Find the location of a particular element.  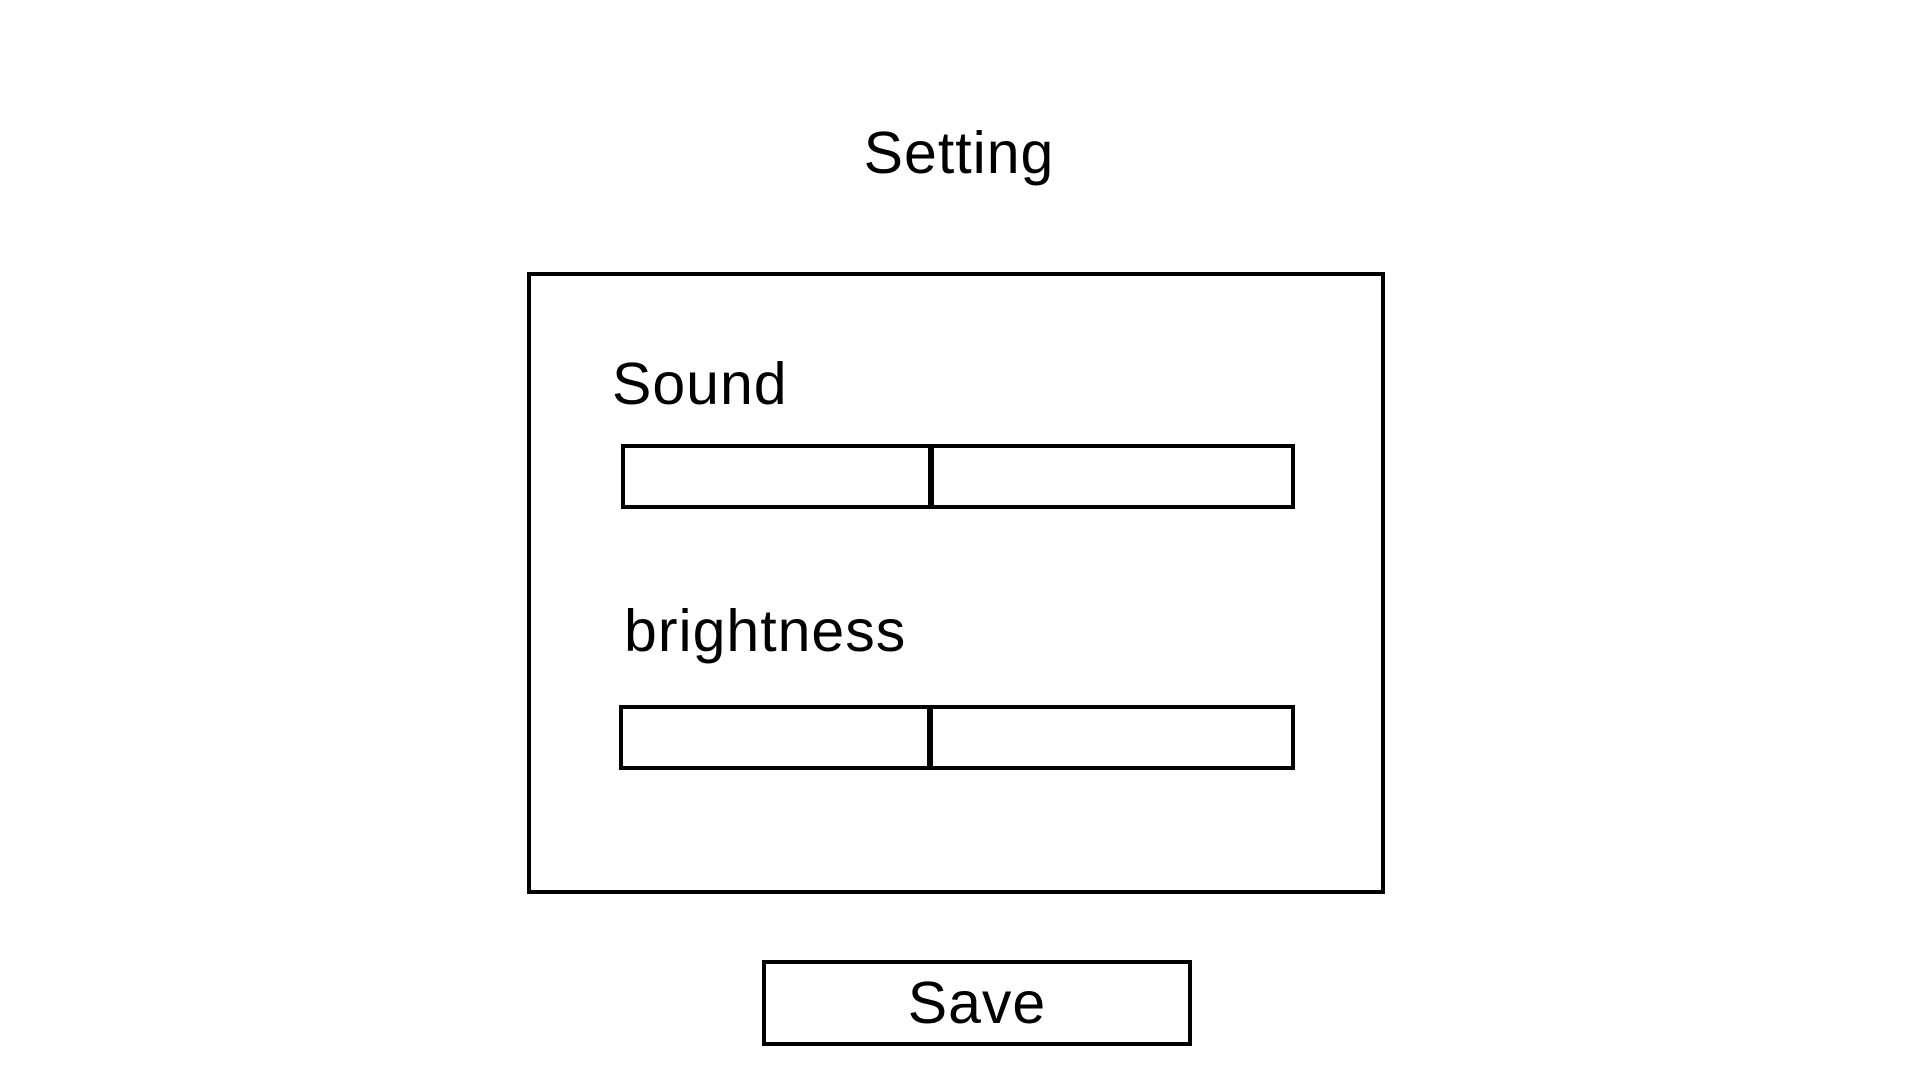

brightness-slider is located at coordinates (957, 737).